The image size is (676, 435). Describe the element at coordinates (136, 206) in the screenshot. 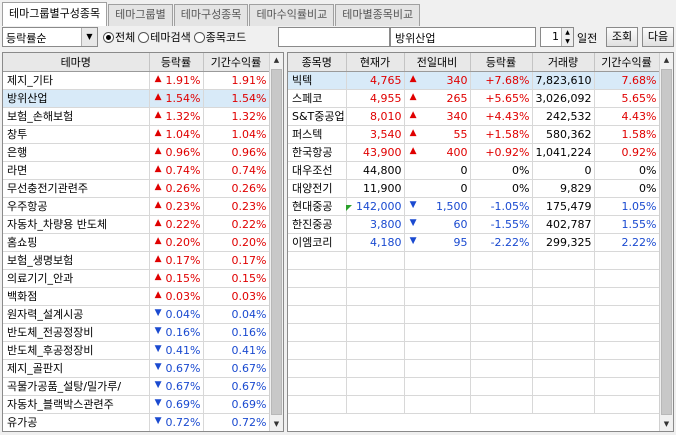

I see `table-row: 우주항공 ▲ 0.23% 0.23%` at that location.